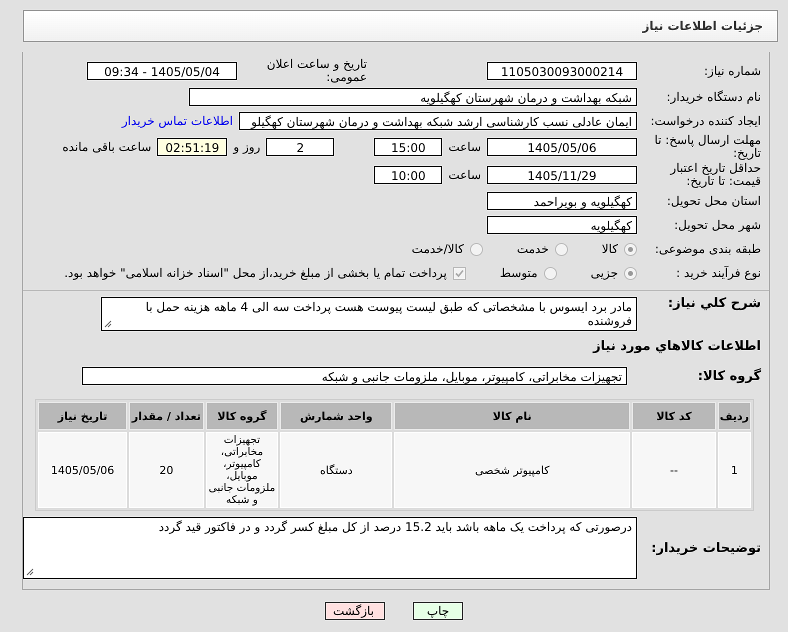  I want to click on radio-label: متوسط, so click(519, 273).